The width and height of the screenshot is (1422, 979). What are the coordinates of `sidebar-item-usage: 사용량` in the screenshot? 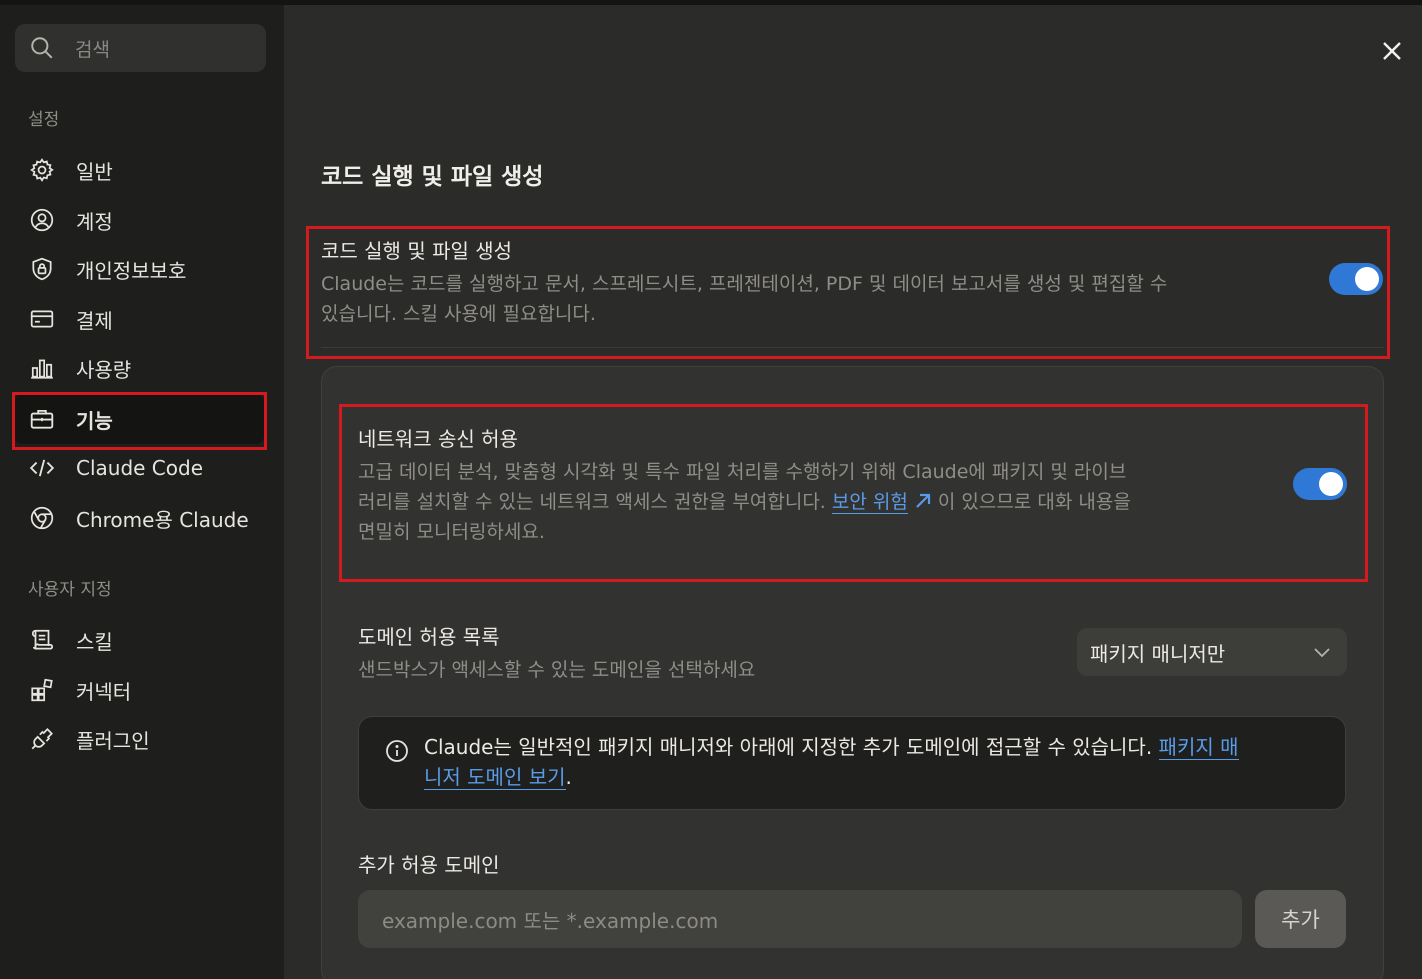 It's located at (139, 368).